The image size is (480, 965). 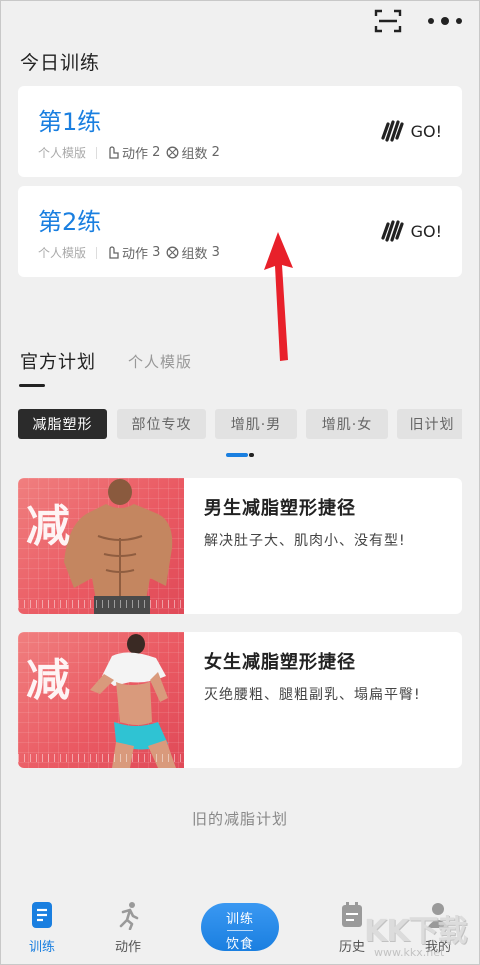 I want to click on nav-item-training: 训练, so click(x=42, y=919).